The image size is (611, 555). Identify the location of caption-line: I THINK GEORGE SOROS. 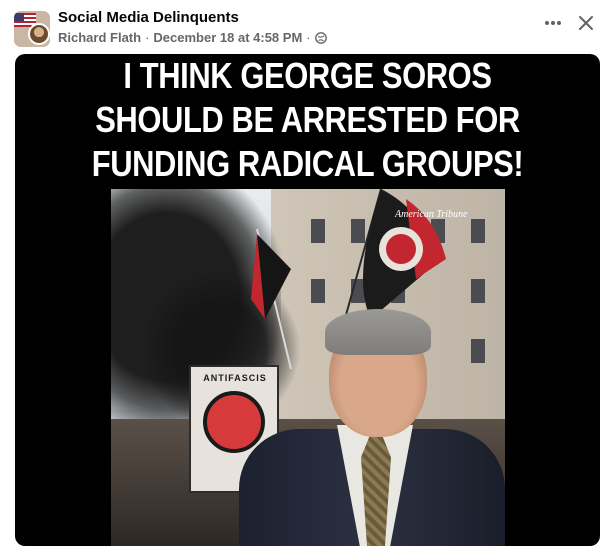
(307, 75).